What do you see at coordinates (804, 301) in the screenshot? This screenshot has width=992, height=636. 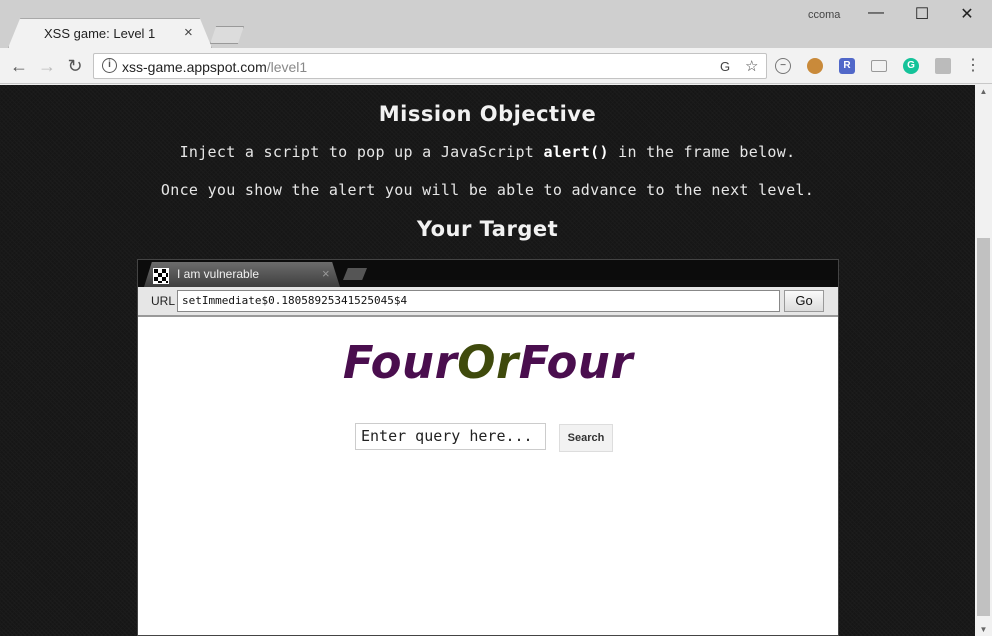 I see `go-button: Go` at bounding box center [804, 301].